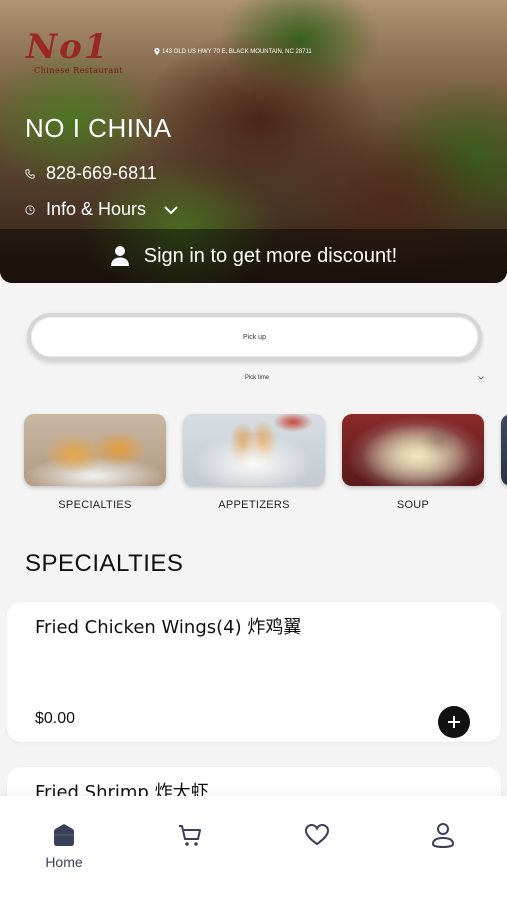 The width and height of the screenshot is (507, 900). Describe the element at coordinates (64, 862) in the screenshot. I see `nav-home-label: Home` at that location.